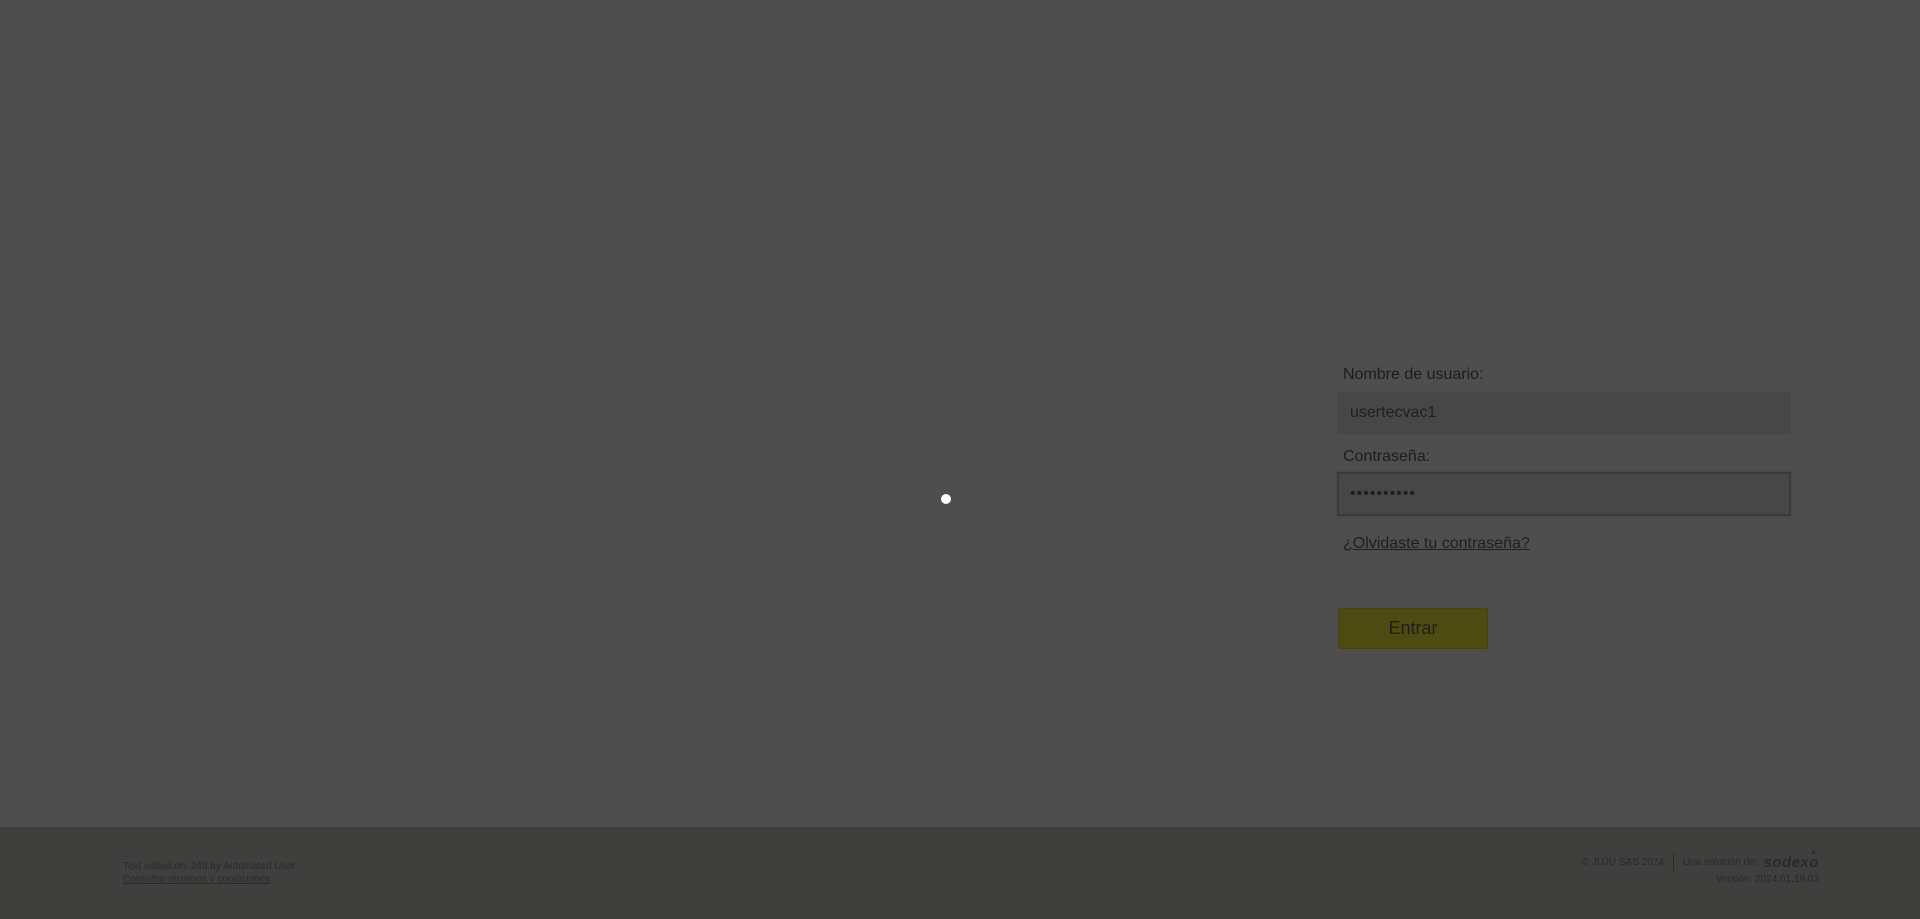 This screenshot has height=919, width=1920. Describe the element at coordinates (1413, 374) in the screenshot. I see `username-label: Nombre de usuario:` at that location.